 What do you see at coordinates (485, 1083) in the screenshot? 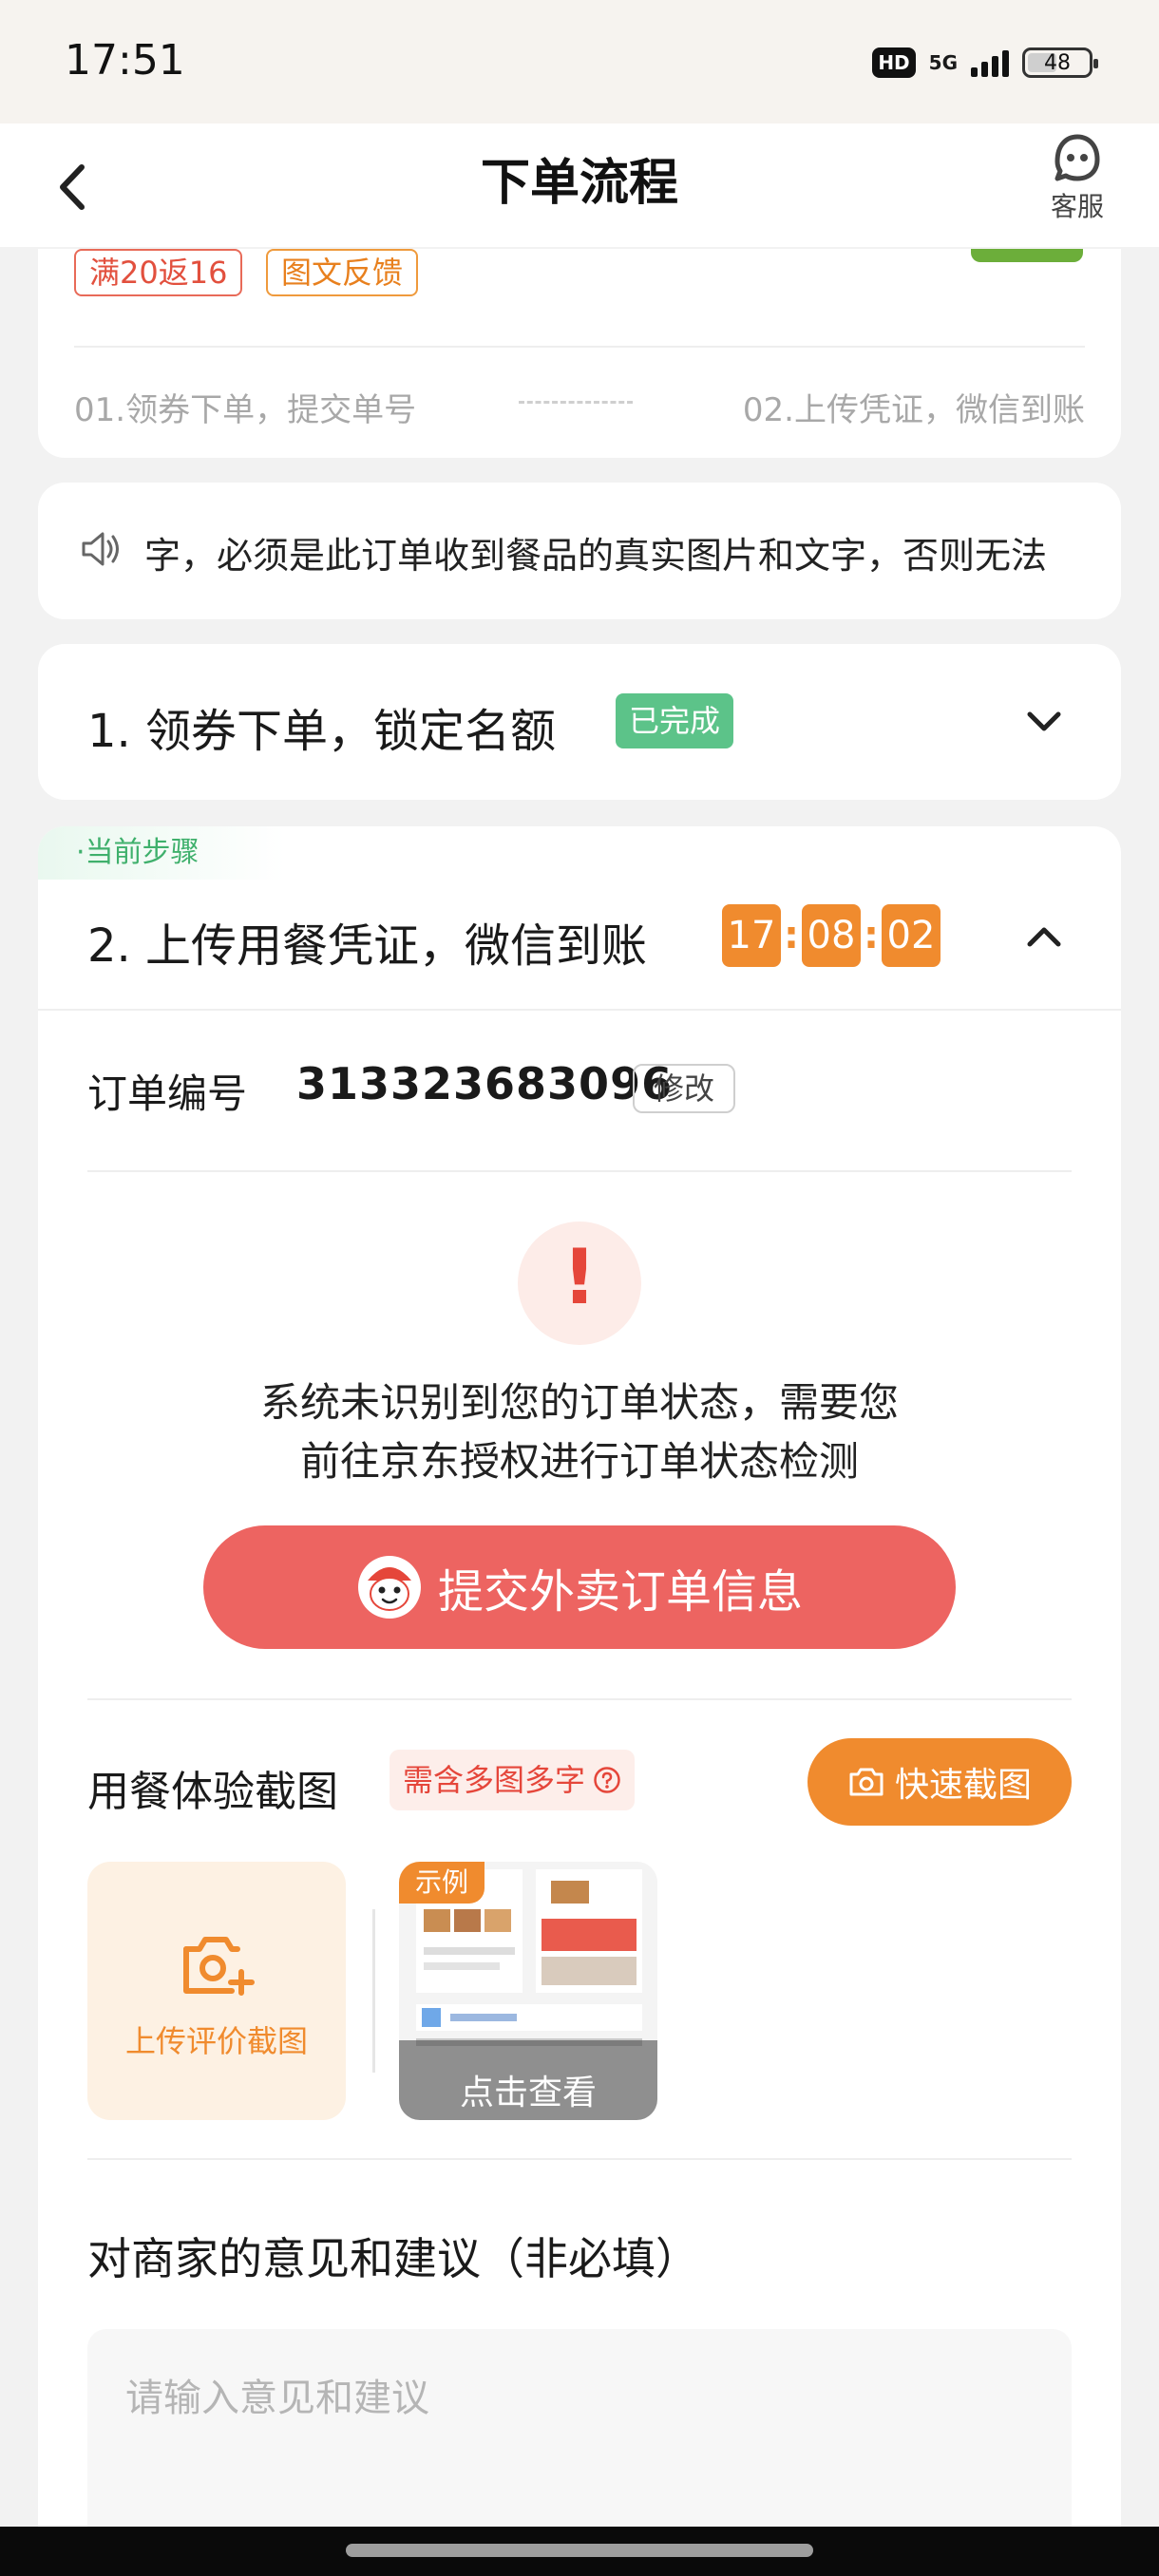
I see `order-number-value: 313323683096` at bounding box center [485, 1083].